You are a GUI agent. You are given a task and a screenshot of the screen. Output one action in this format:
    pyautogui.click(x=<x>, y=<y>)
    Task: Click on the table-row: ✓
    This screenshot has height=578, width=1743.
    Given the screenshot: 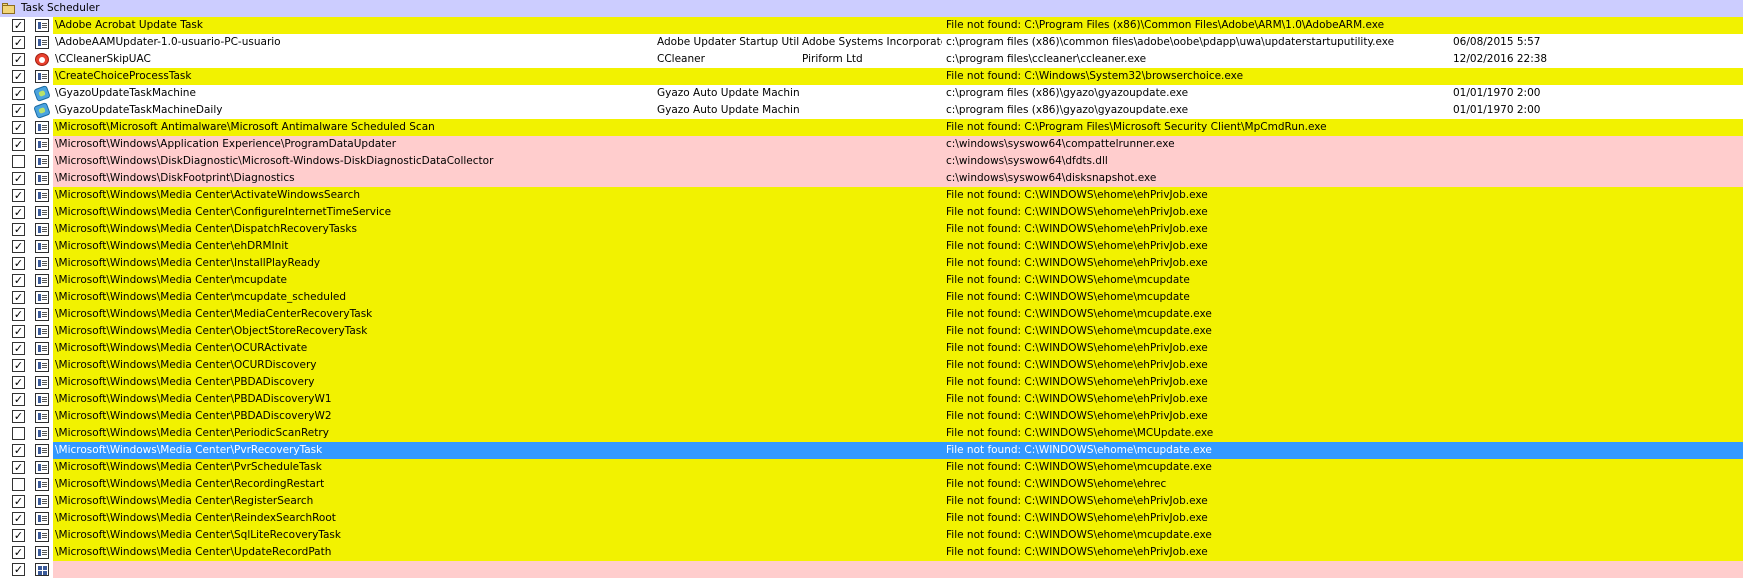 What is the action you would take?
    pyautogui.click(x=871, y=569)
    